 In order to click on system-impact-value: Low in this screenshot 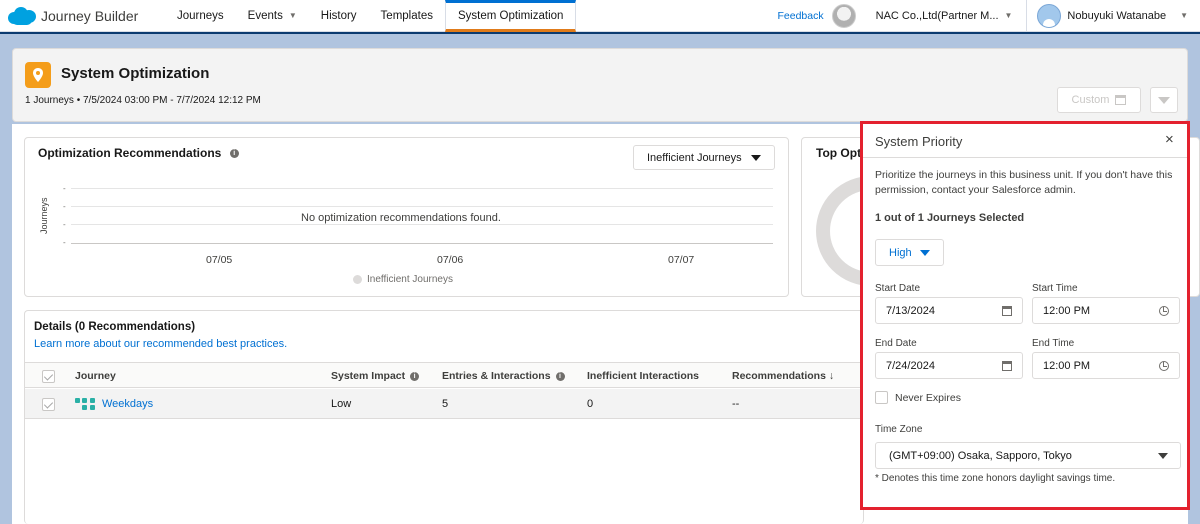, I will do `click(341, 404)`.